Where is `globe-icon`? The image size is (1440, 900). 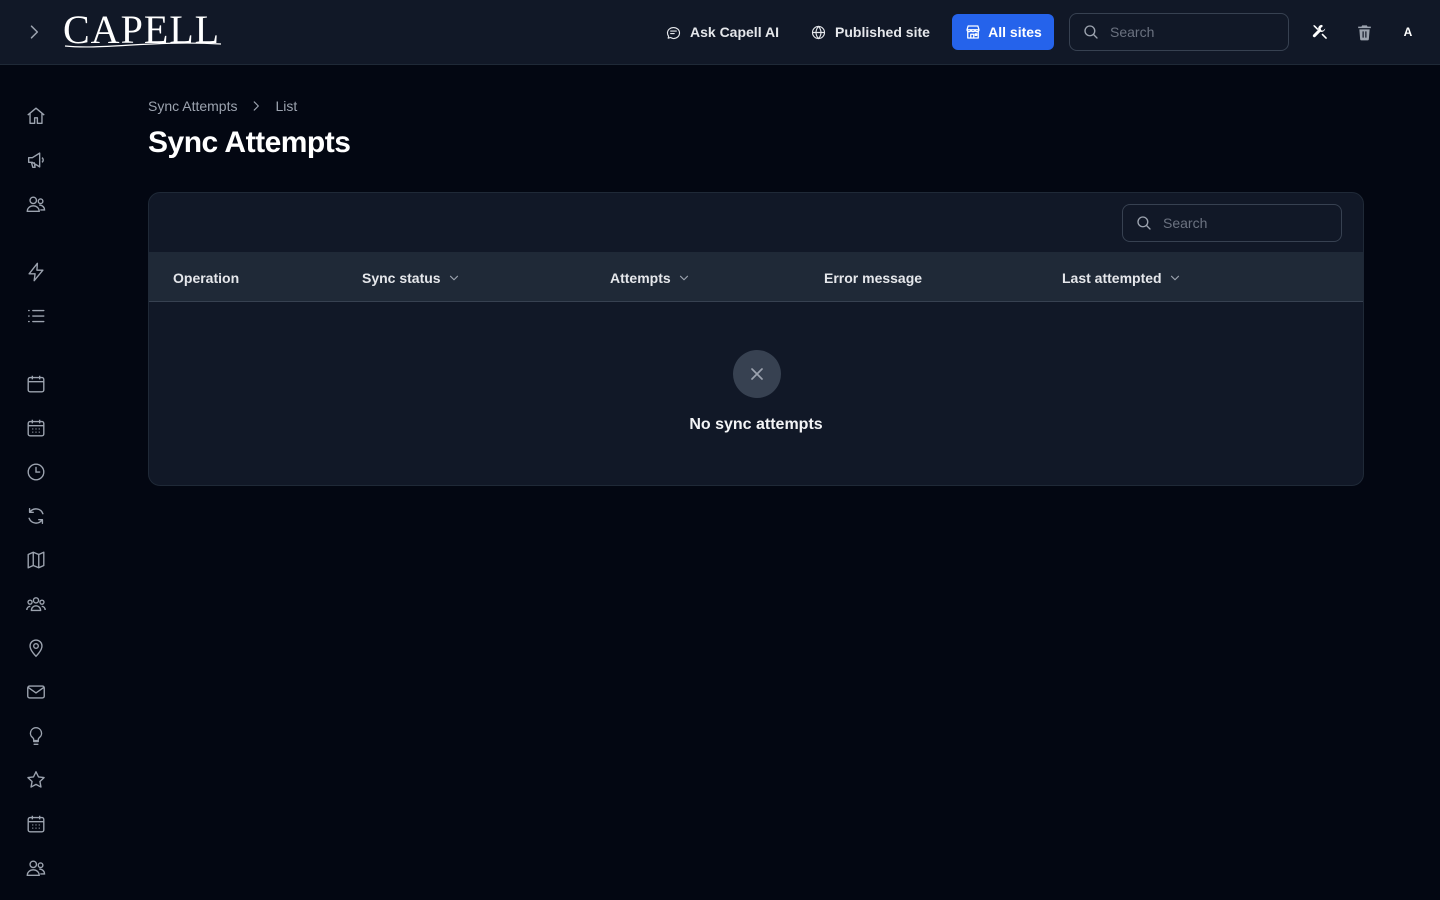
globe-icon is located at coordinates (818, 32).